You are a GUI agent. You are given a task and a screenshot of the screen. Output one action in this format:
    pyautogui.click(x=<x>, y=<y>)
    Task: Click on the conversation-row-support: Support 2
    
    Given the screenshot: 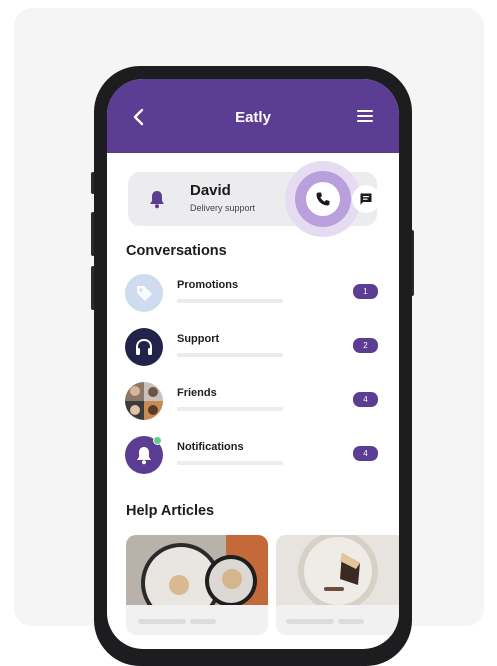 What is the action you would take?
    pyautogui.click(x=253, y=348)
    